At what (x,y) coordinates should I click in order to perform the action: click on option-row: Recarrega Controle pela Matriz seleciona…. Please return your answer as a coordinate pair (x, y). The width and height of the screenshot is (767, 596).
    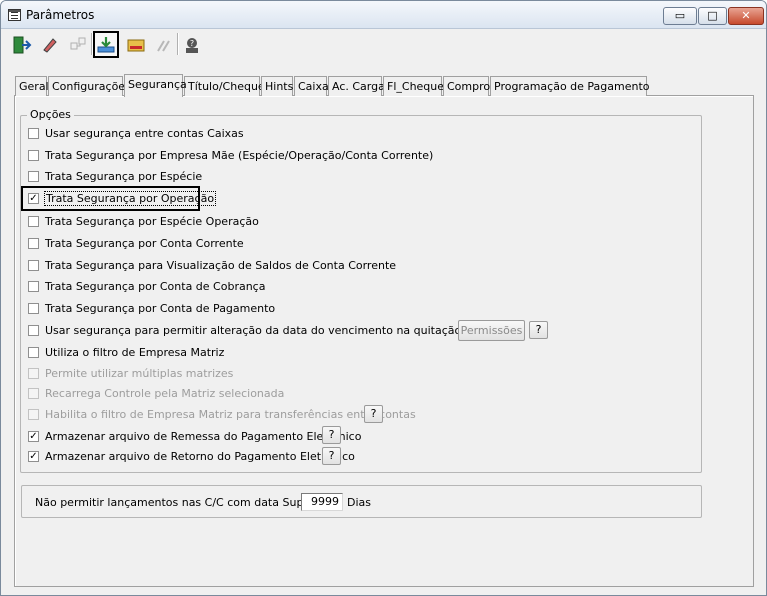
    Looking at the image, I should click on (156, 393).